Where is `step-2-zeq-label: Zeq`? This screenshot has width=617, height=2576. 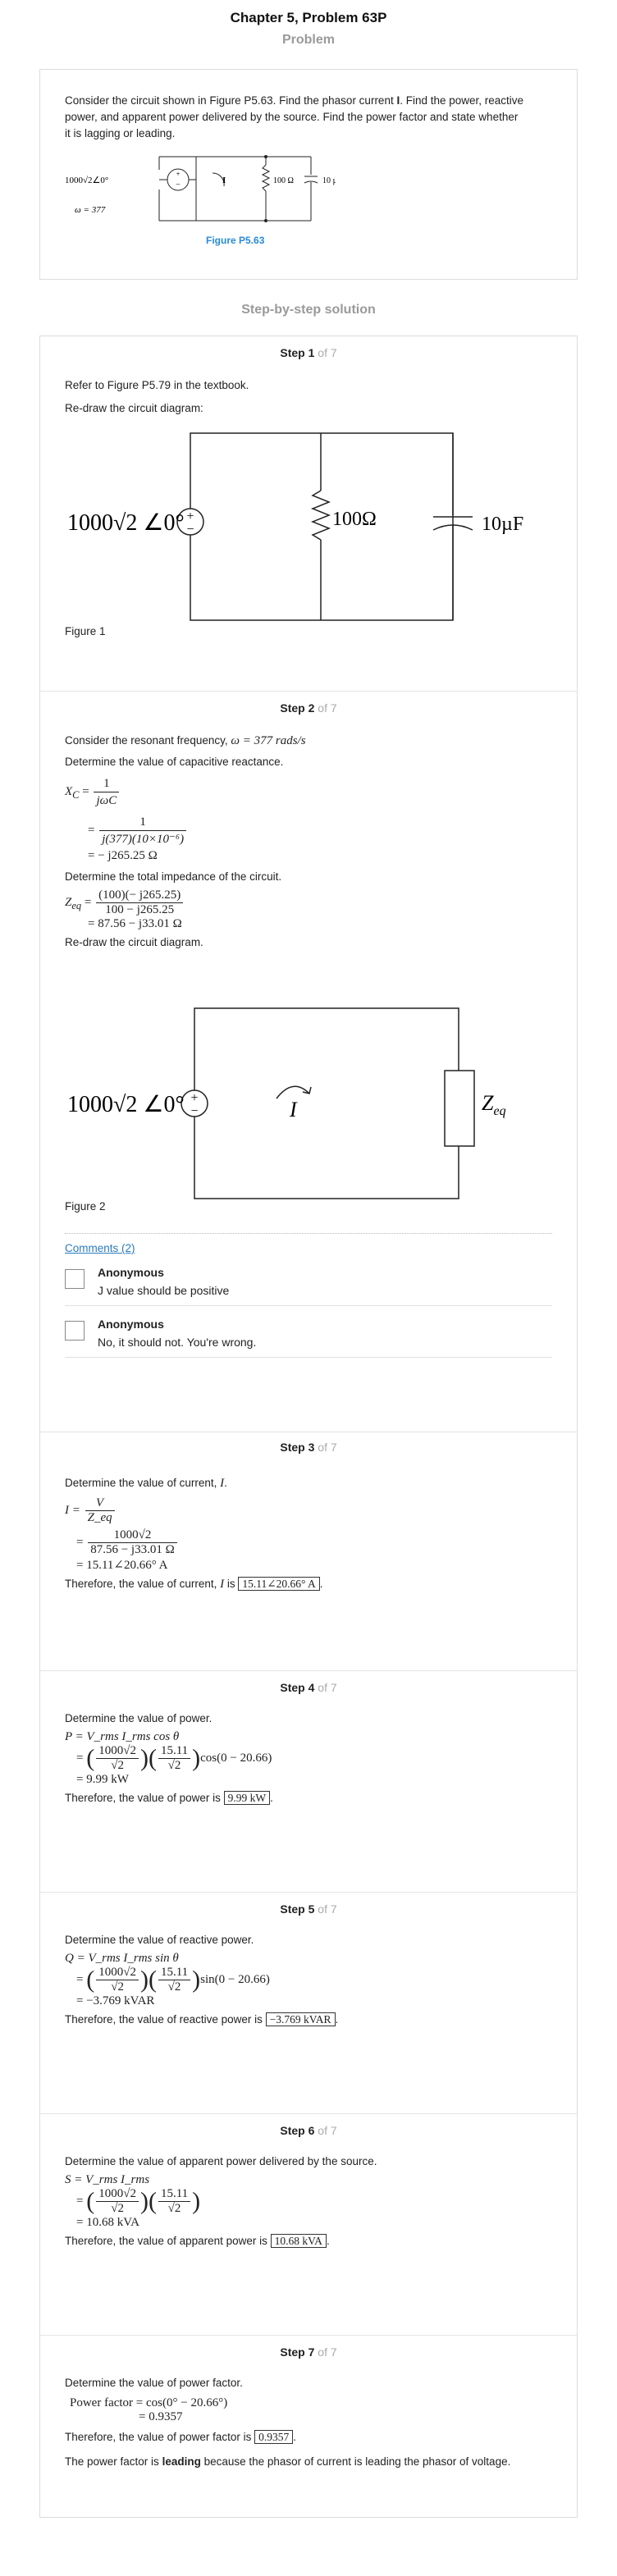 step-2-zeq-label: Zeq is located at coordinates (494, 1104).